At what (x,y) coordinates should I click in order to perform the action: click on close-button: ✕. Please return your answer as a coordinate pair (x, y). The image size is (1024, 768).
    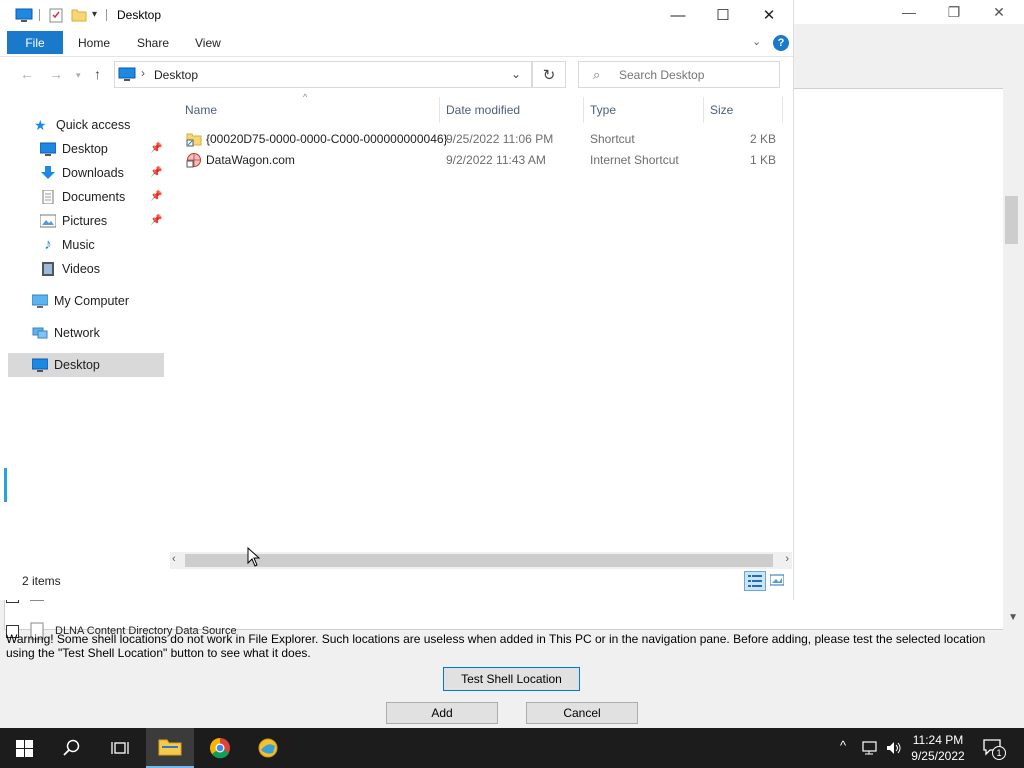
    Looking at the image, I should click on (769, 15).